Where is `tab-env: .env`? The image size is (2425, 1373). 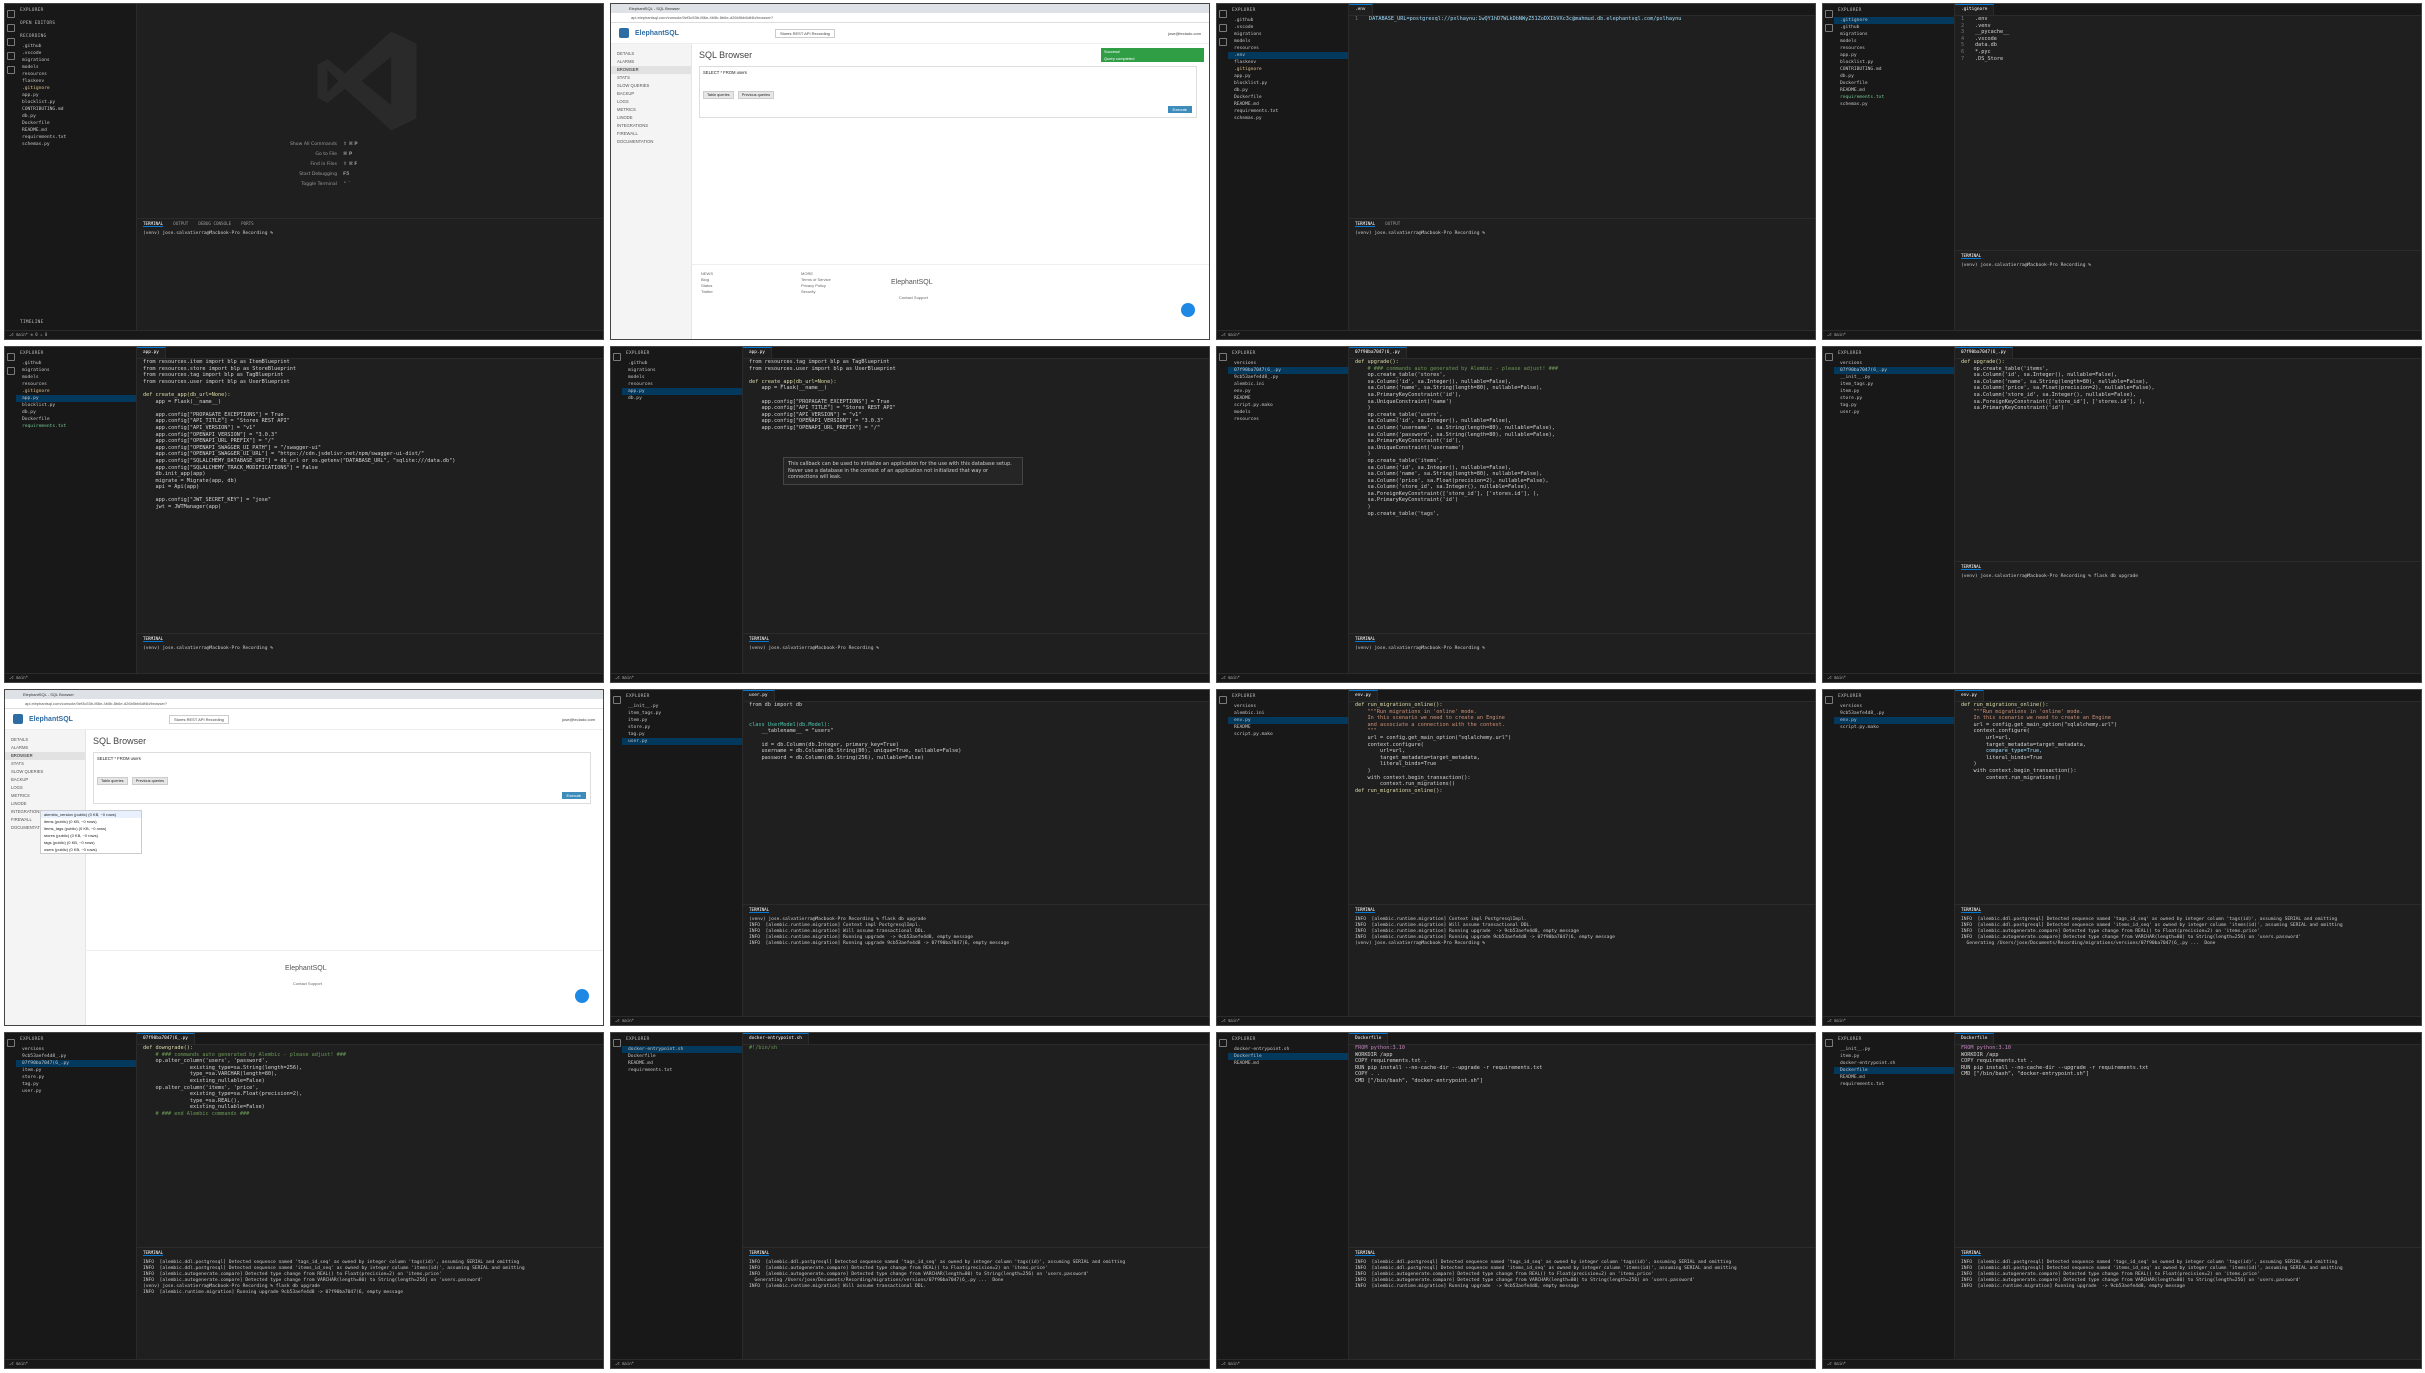 tab-env: .env is located at coordinates (1361, 9).